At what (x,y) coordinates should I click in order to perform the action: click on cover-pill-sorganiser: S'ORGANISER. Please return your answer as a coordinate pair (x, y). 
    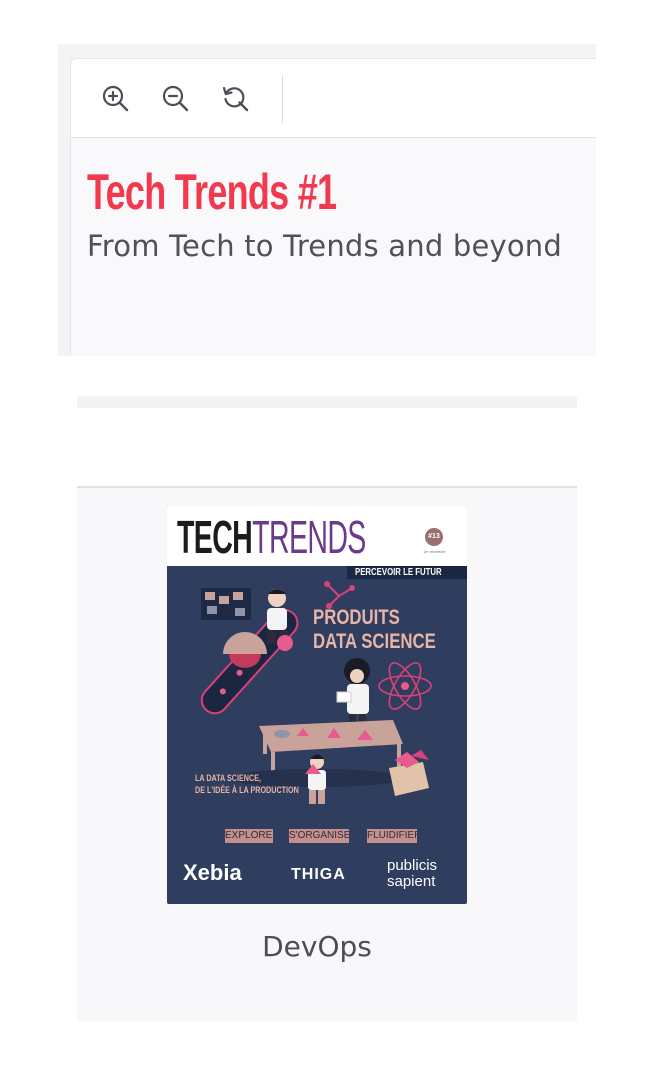
    Looking at the image, I should click on (319, 836).